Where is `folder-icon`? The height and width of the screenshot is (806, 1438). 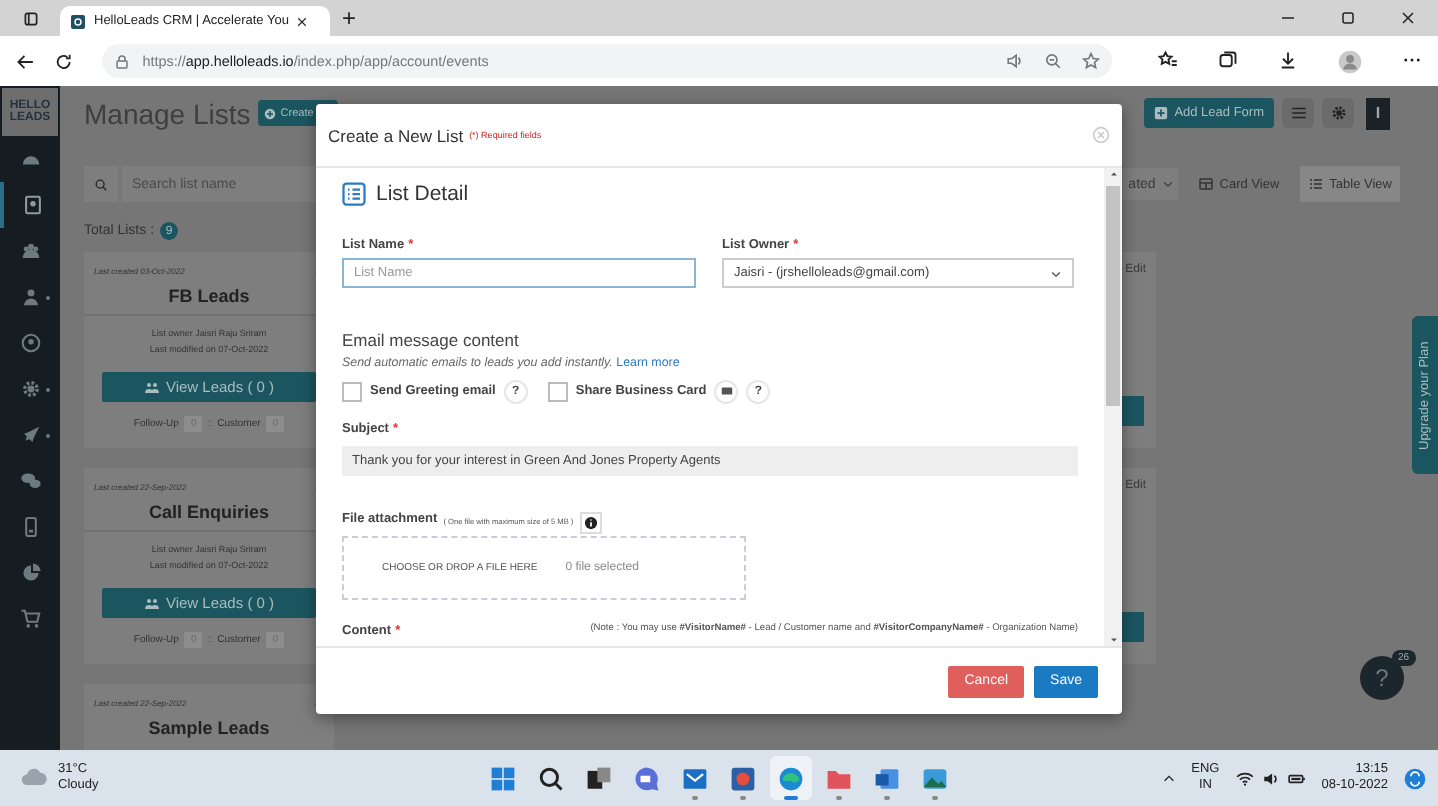
folder-icon is located at coordinates (839, 778).